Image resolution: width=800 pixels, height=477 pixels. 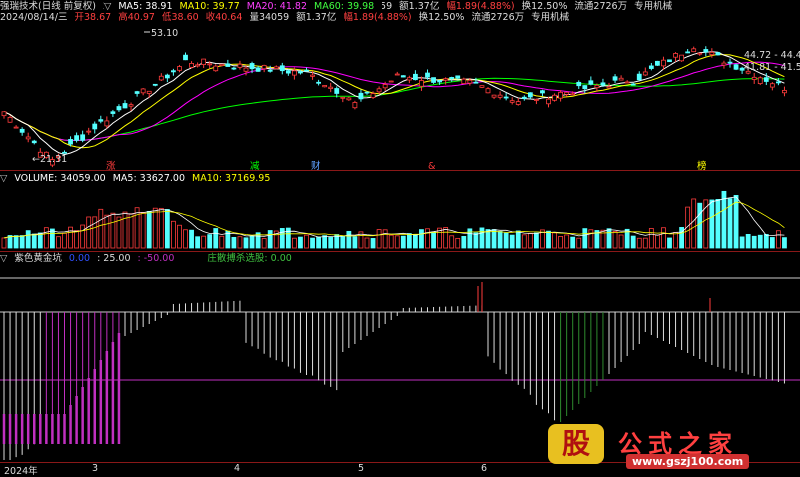 What do you see at coordinates (772, 67) in the screenshot?
I see `right-price-label-2: 41.81 - 41.50` at bounding box center [772, 67].